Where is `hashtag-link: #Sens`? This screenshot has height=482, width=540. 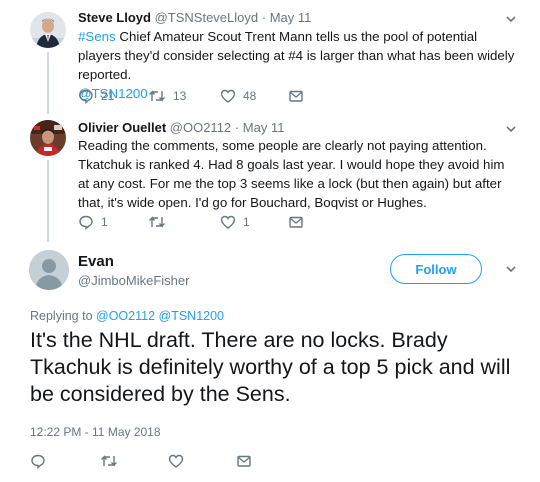
hashtag-link: #Sens is located at coordinates (97, 36).